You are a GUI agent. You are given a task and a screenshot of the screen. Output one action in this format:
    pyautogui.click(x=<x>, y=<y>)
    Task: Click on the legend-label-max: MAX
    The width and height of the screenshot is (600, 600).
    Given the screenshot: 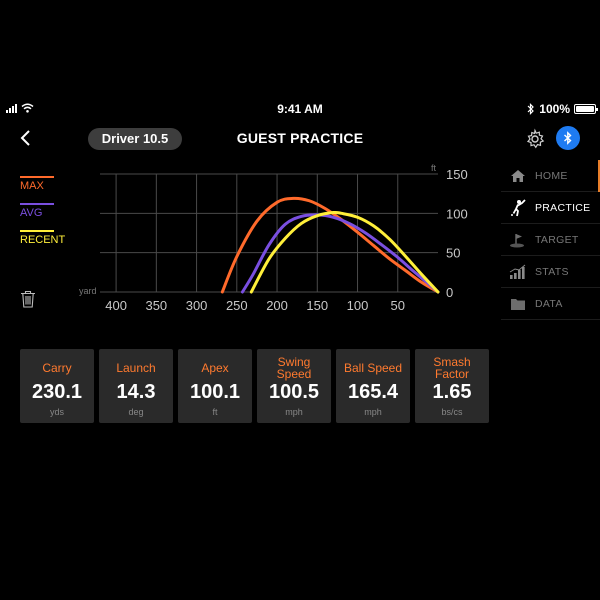 What is the action you would take?
    pyautogui.click(x=32, y=186)
    